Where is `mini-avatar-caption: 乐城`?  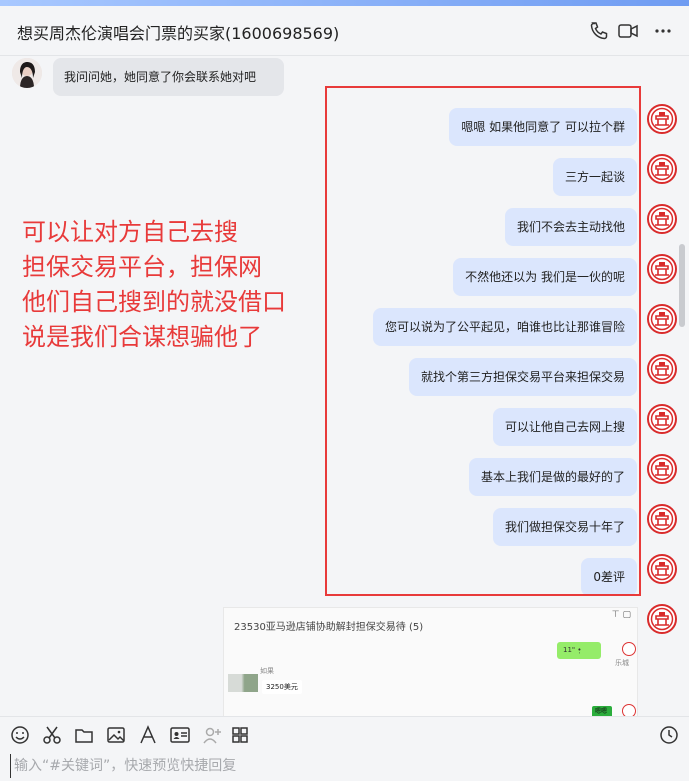
mini-avatar-caption: 乐城 is located at coordinates (622, 663).